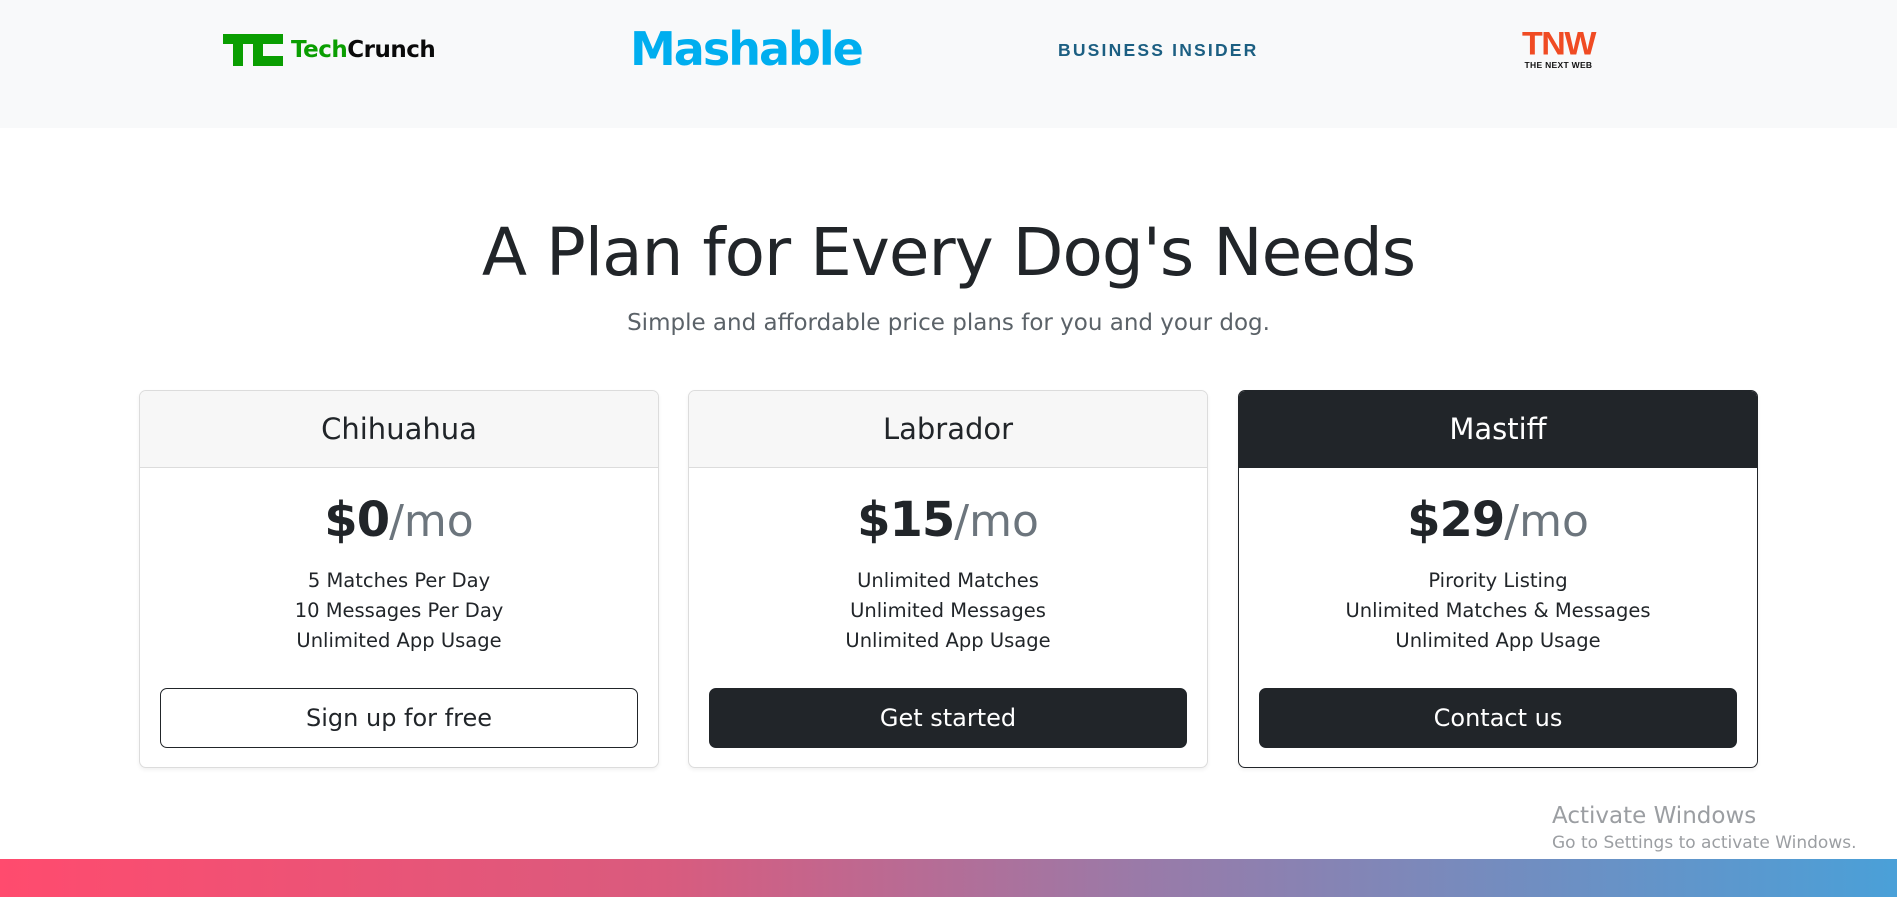  I want to click on activate-windows-title: Activate Windows, so click(1654, 816).